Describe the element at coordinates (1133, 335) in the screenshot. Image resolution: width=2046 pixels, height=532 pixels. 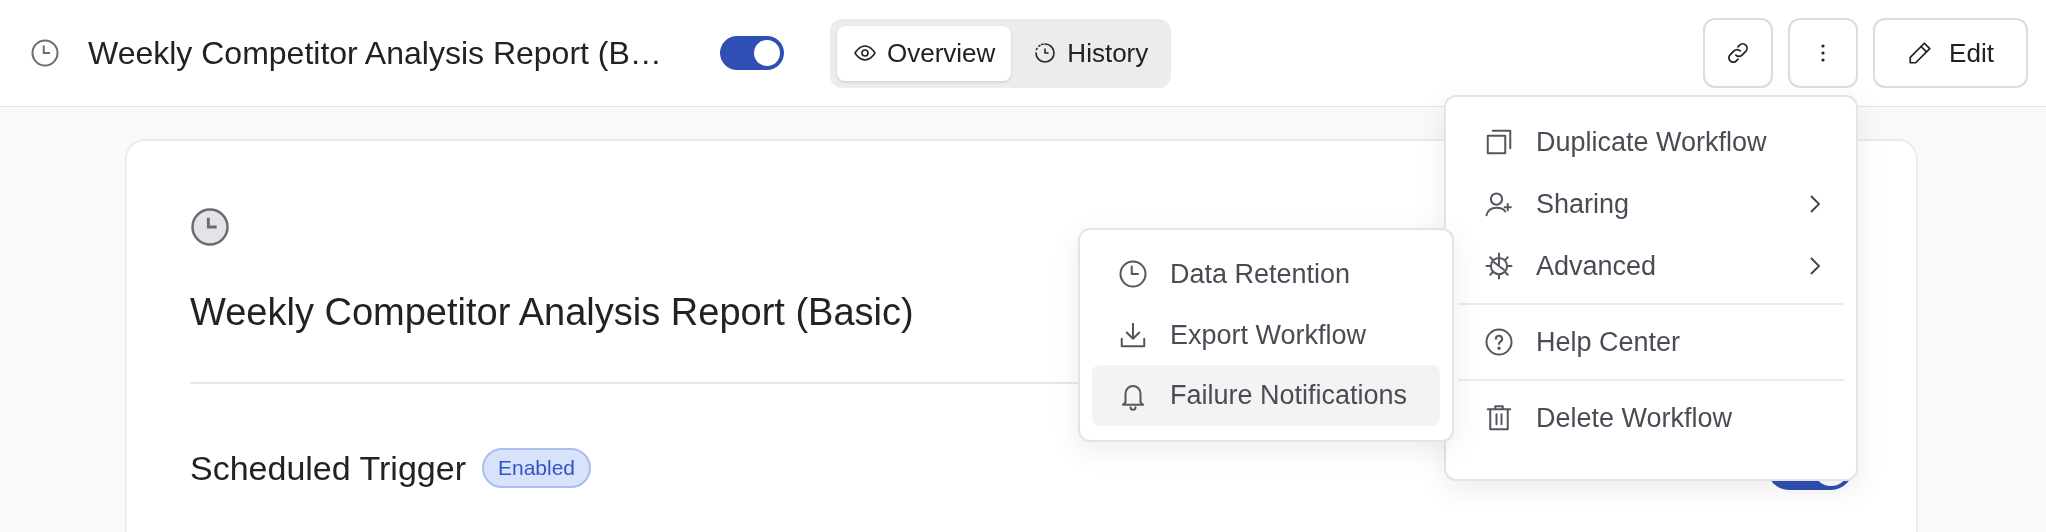
I see `download-icon` at that location.